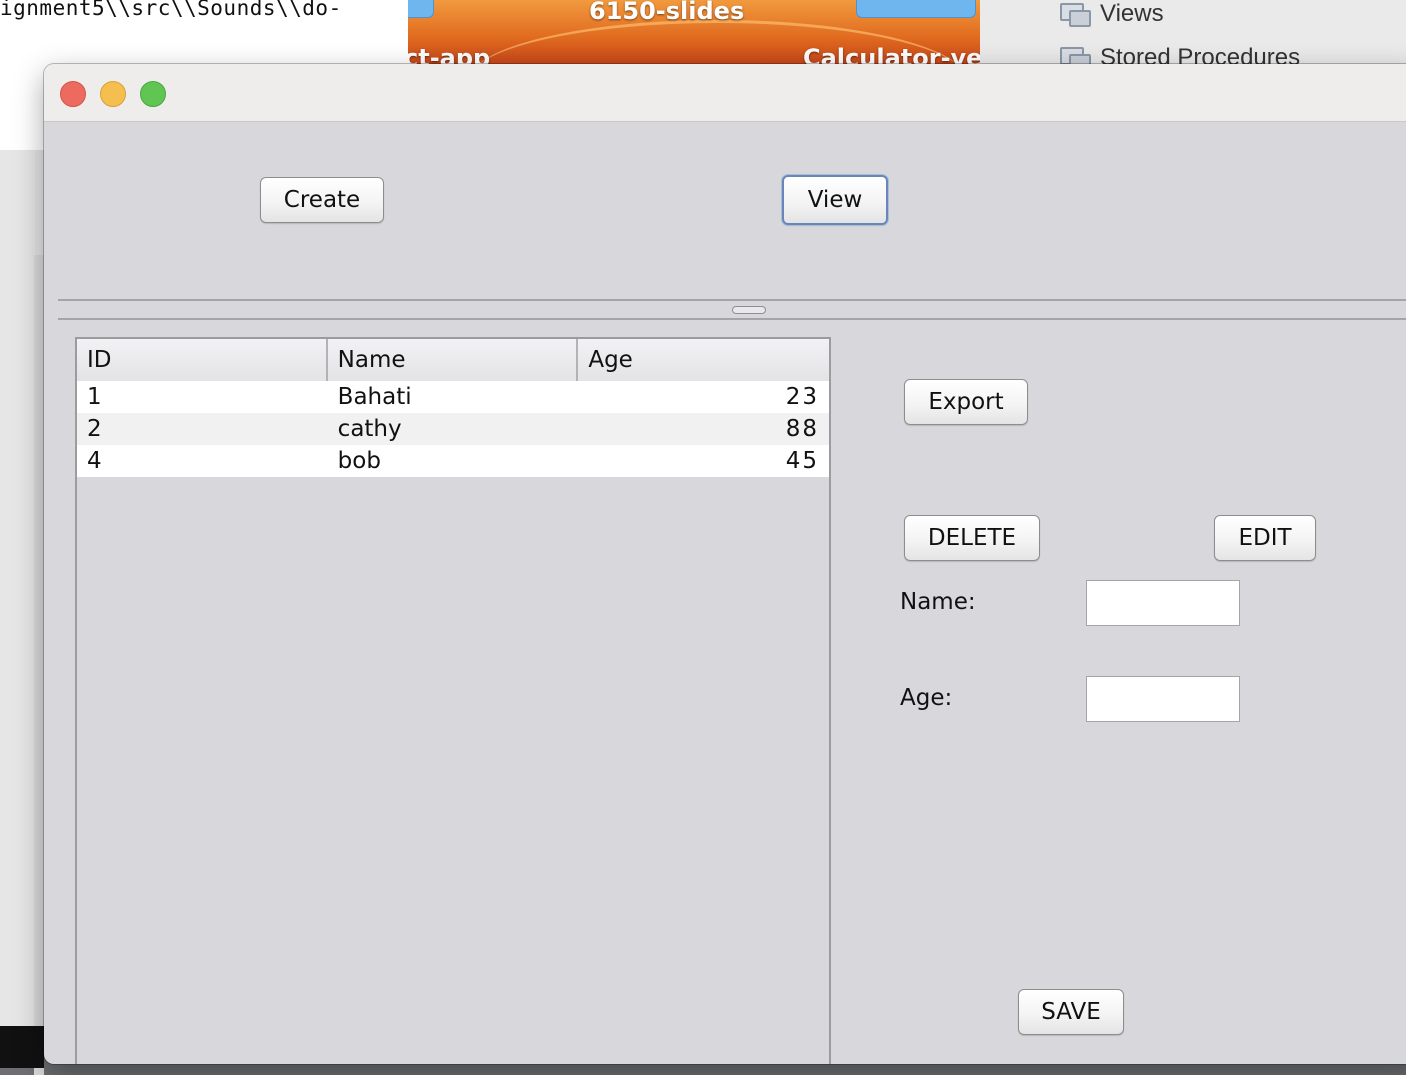 This screenshot has width=1406, height=1075. I want to click on close-window-button, so click(73, 94).